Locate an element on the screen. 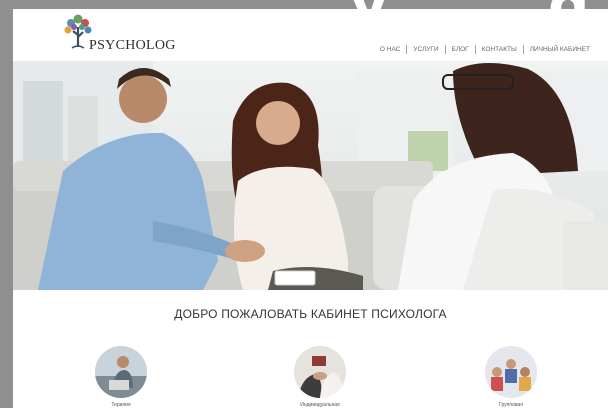 This screenshot has width=608, height=408. nav-item-blog: БЛОГ is located at coordinates (459, 49).